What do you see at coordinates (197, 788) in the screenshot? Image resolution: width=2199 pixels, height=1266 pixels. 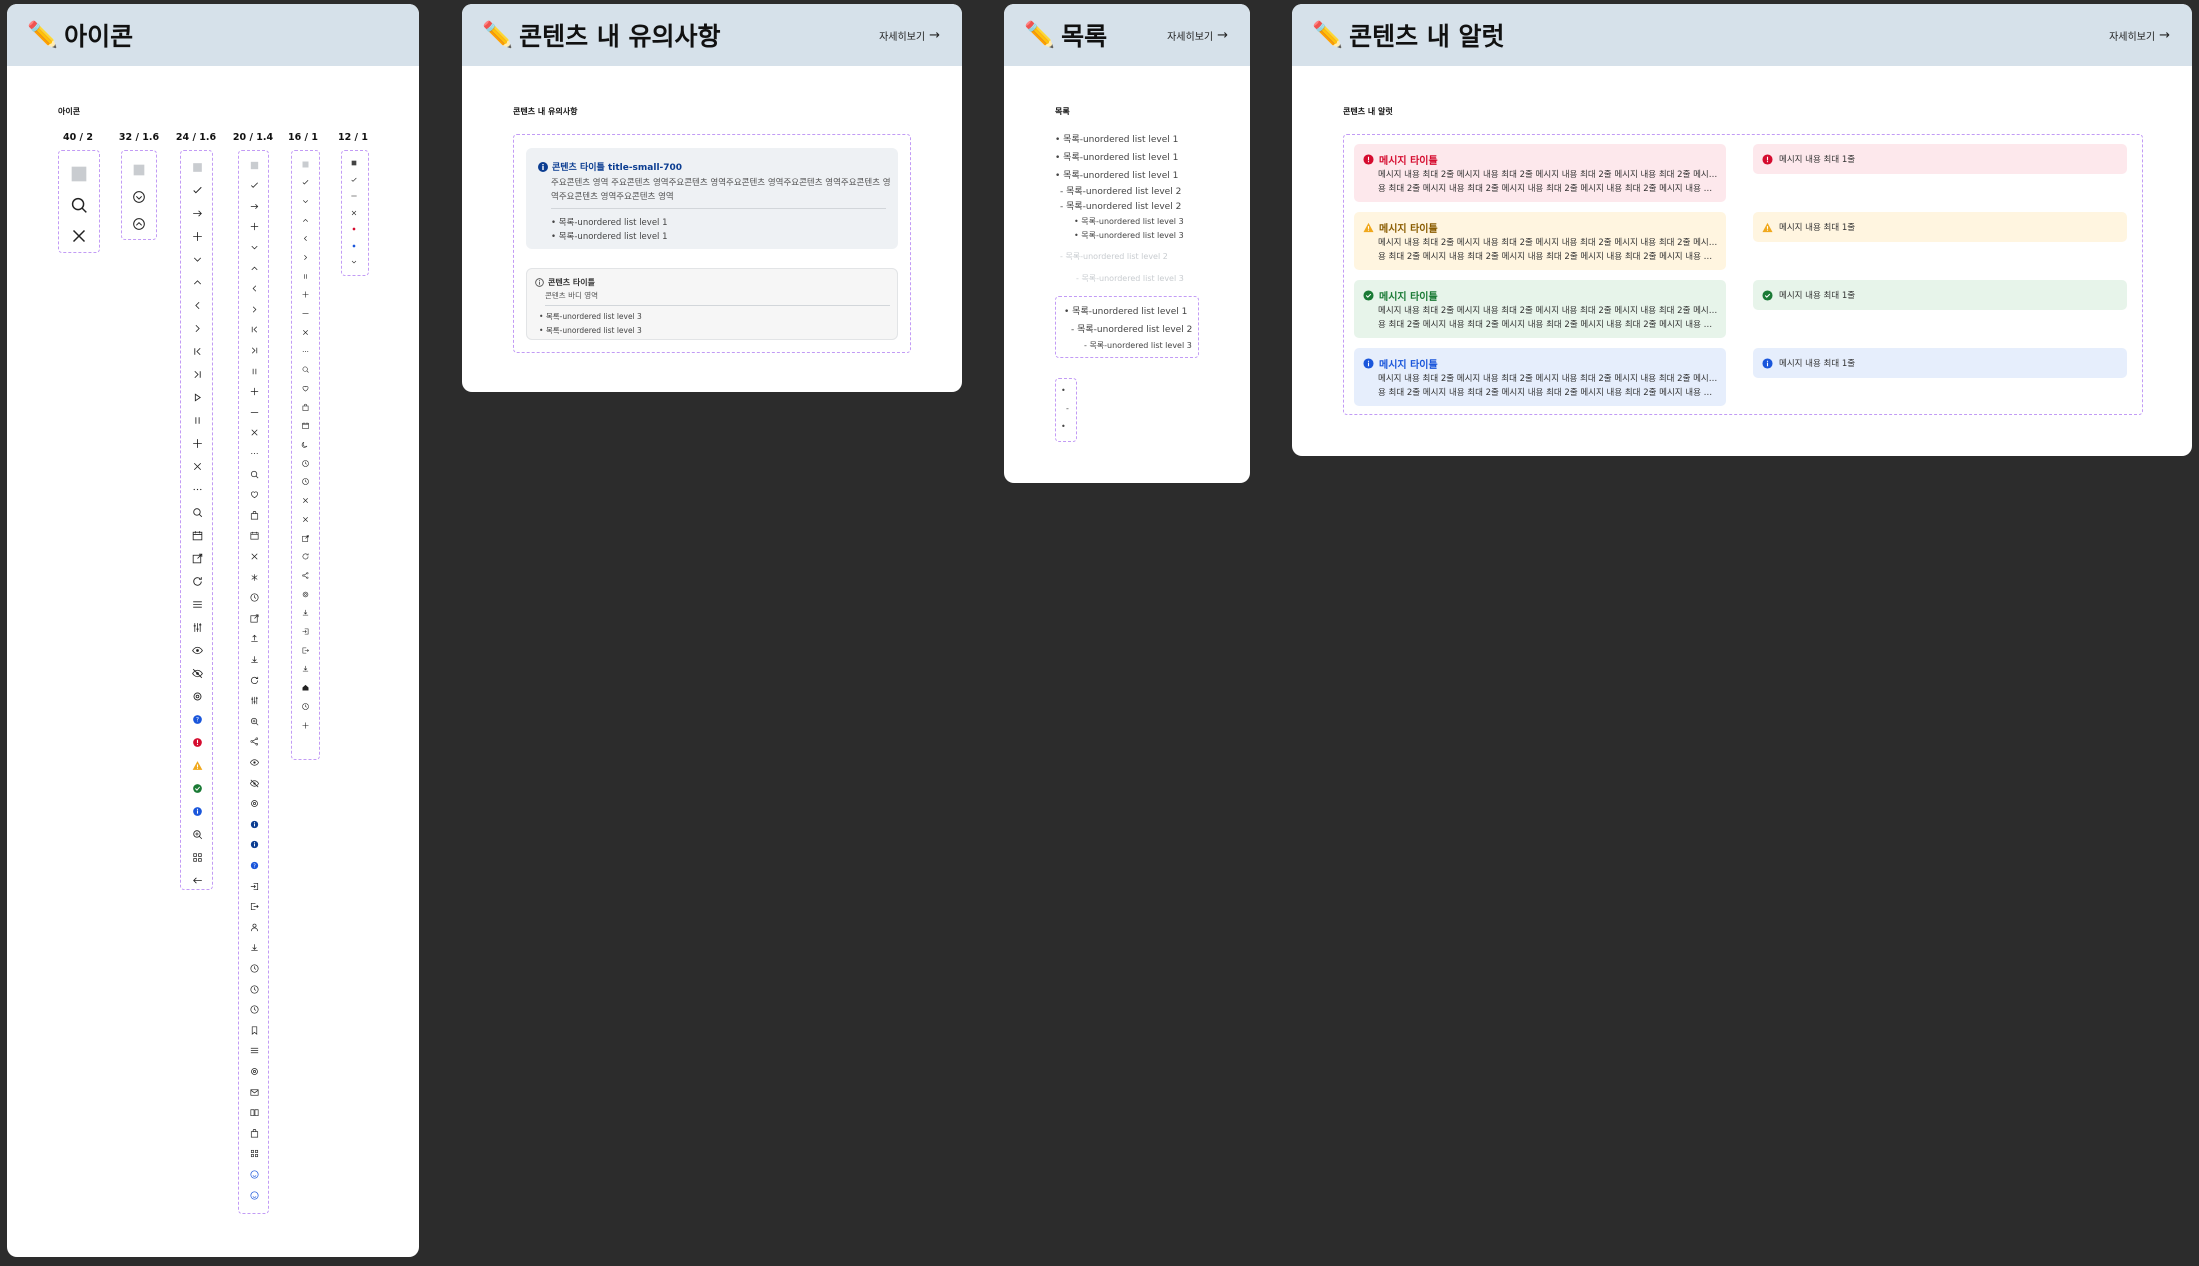 I see `success-filled-icon` at bounding box center [197, 788].